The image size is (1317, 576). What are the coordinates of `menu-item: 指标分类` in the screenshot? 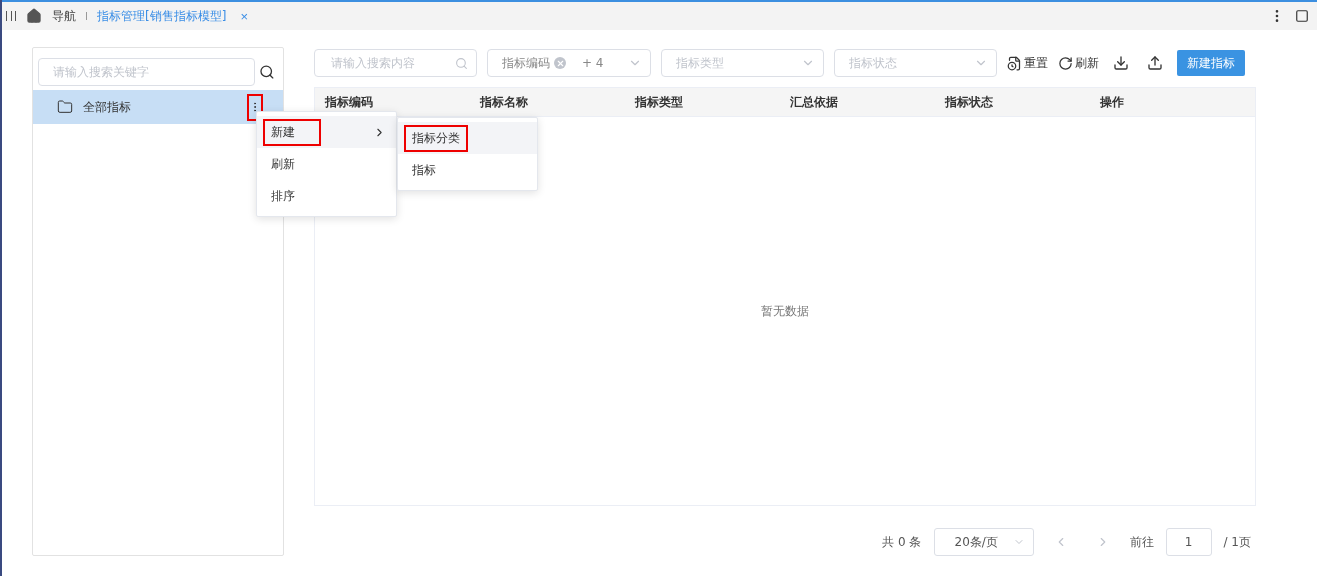 It's located at (467, 138).